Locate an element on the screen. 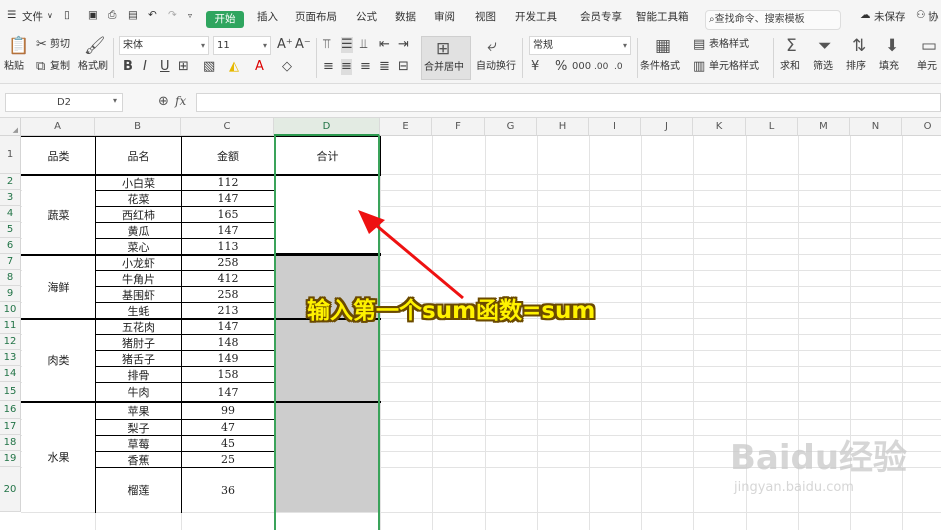  product-name-cell: 花菜 is located at coordinates (138, 198).